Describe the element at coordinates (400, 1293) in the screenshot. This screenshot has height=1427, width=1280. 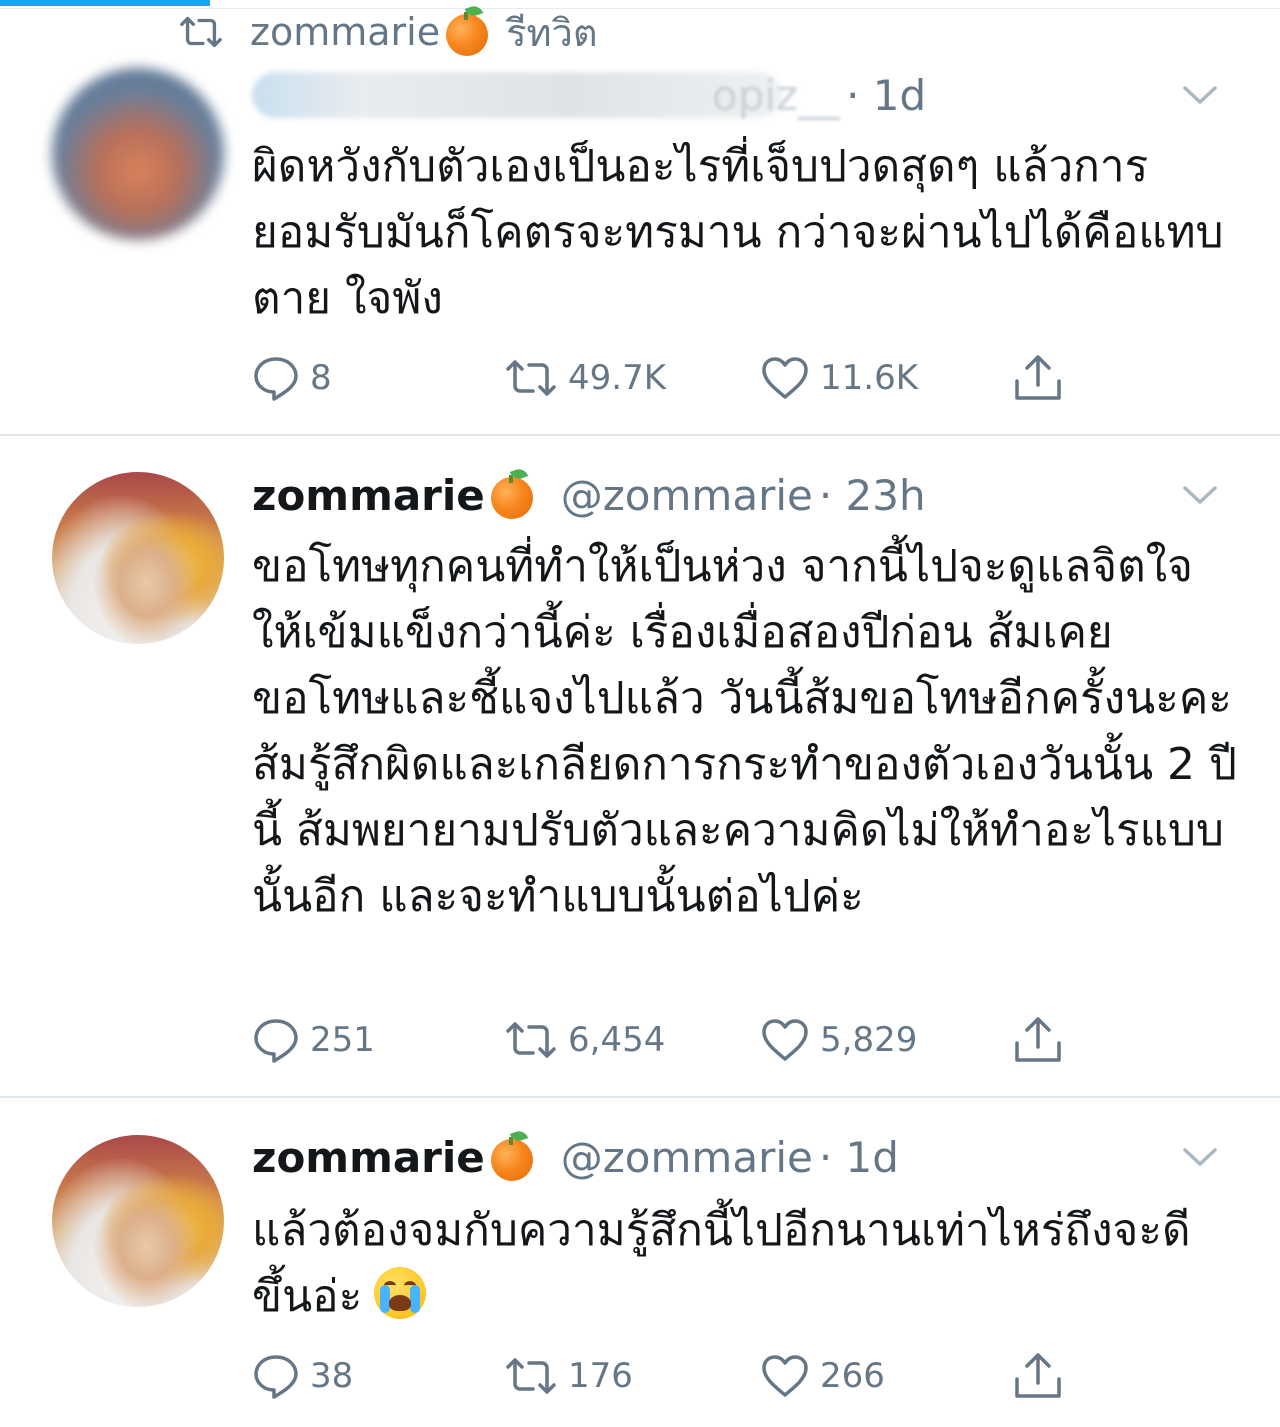
I see `loudly-crying-face-emoji` at that location.